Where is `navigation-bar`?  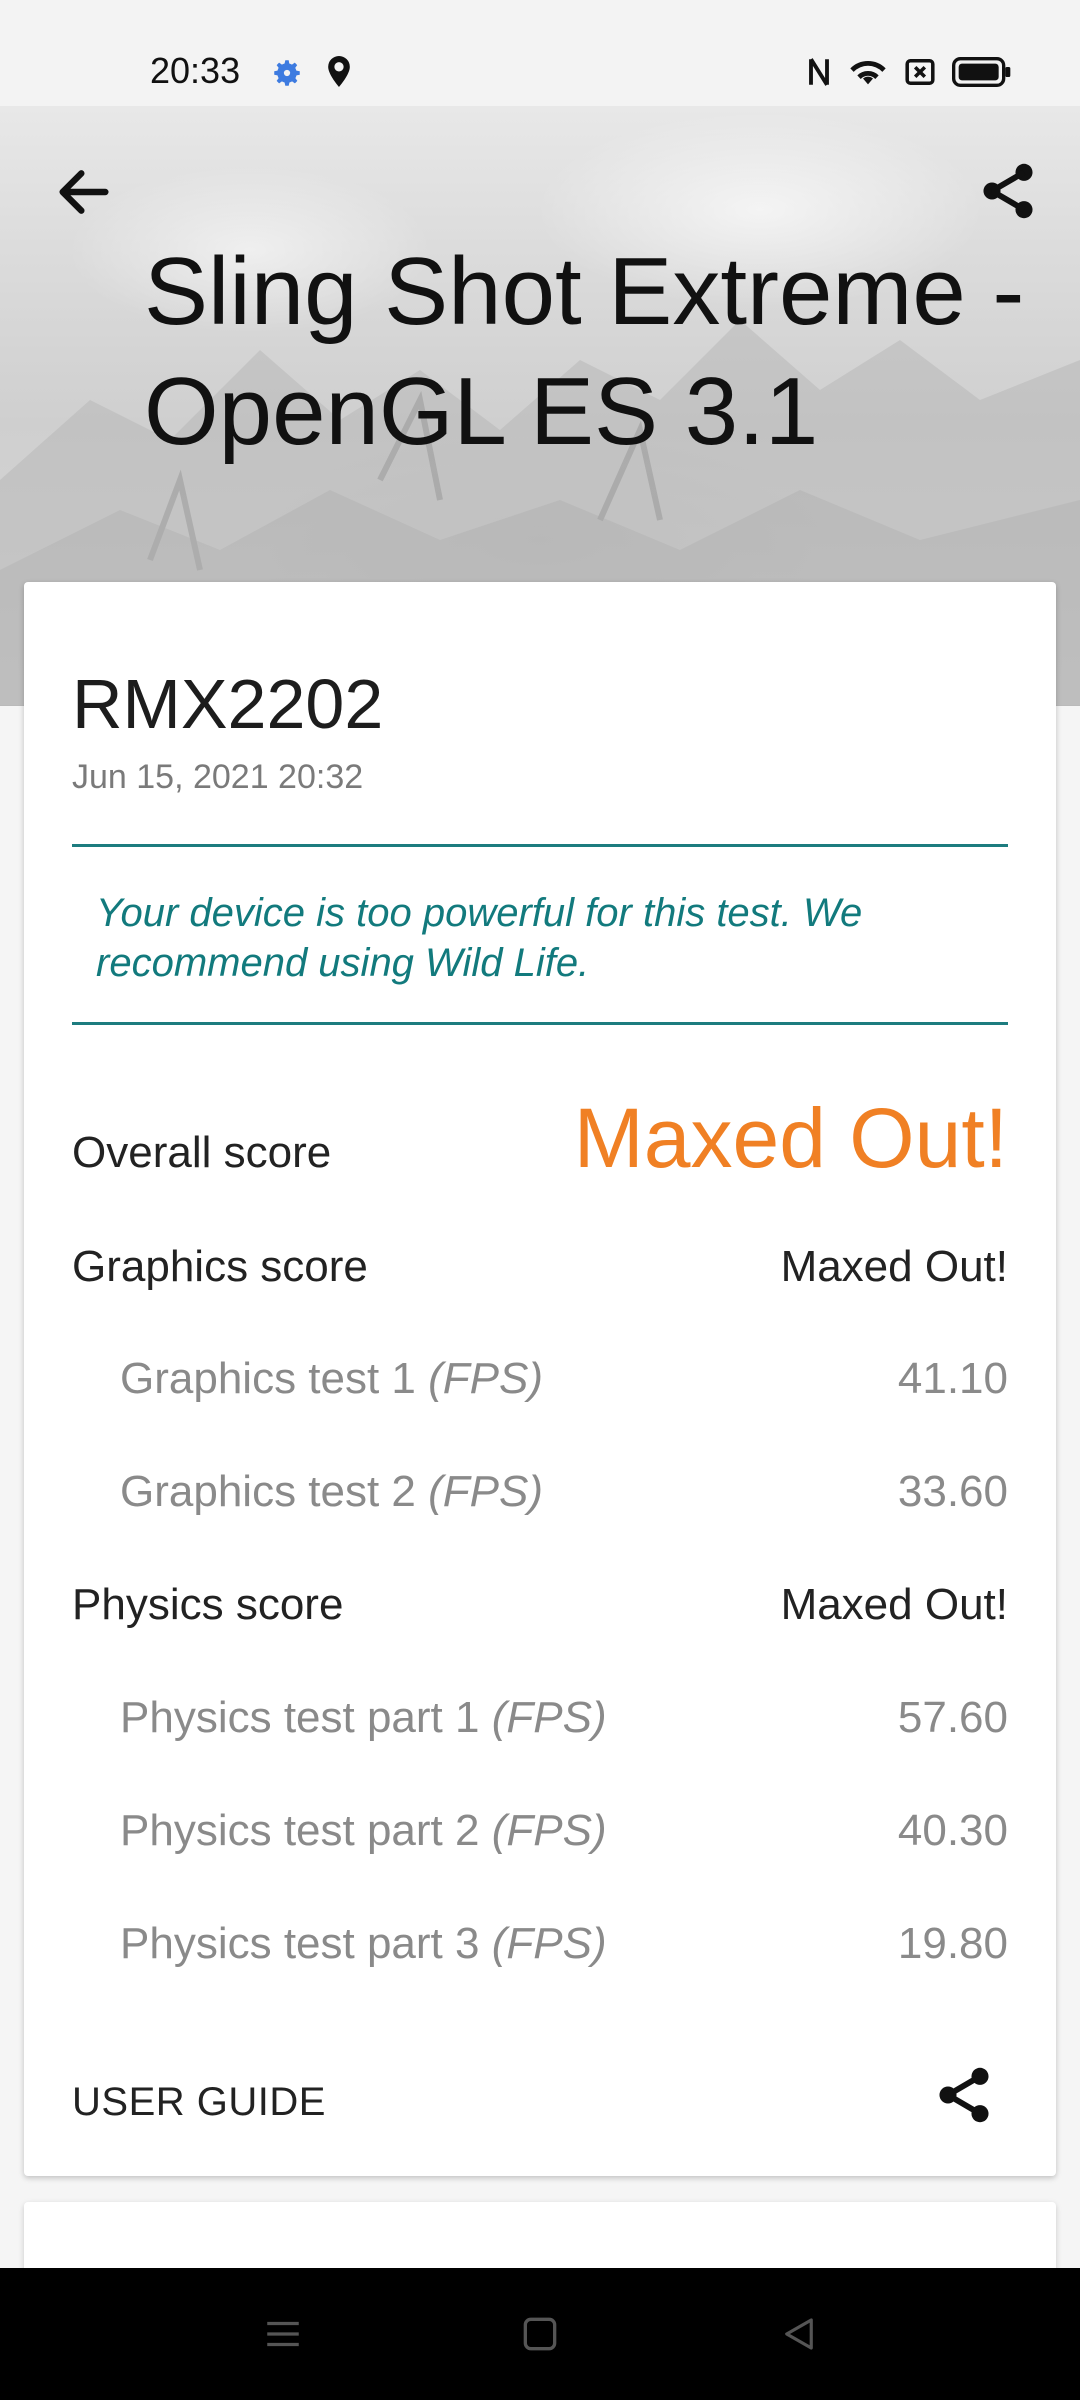 navigation-bar is located at coordinates (540, 2334).